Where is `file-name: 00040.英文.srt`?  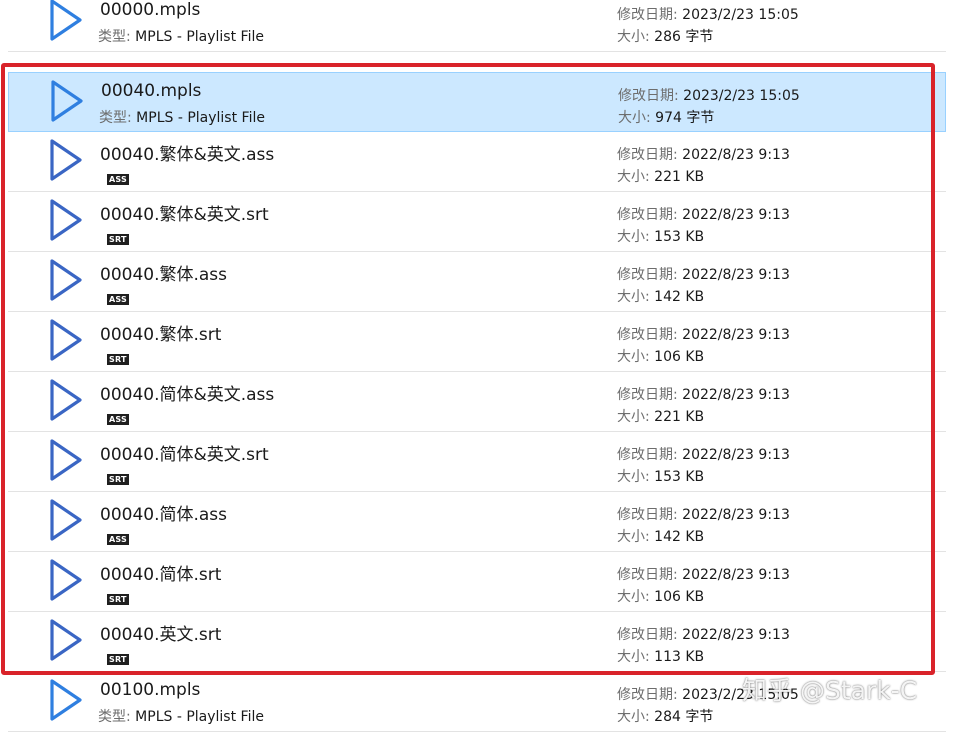 file-name: 00040.英文.srt is located at coordinates (161, 635).